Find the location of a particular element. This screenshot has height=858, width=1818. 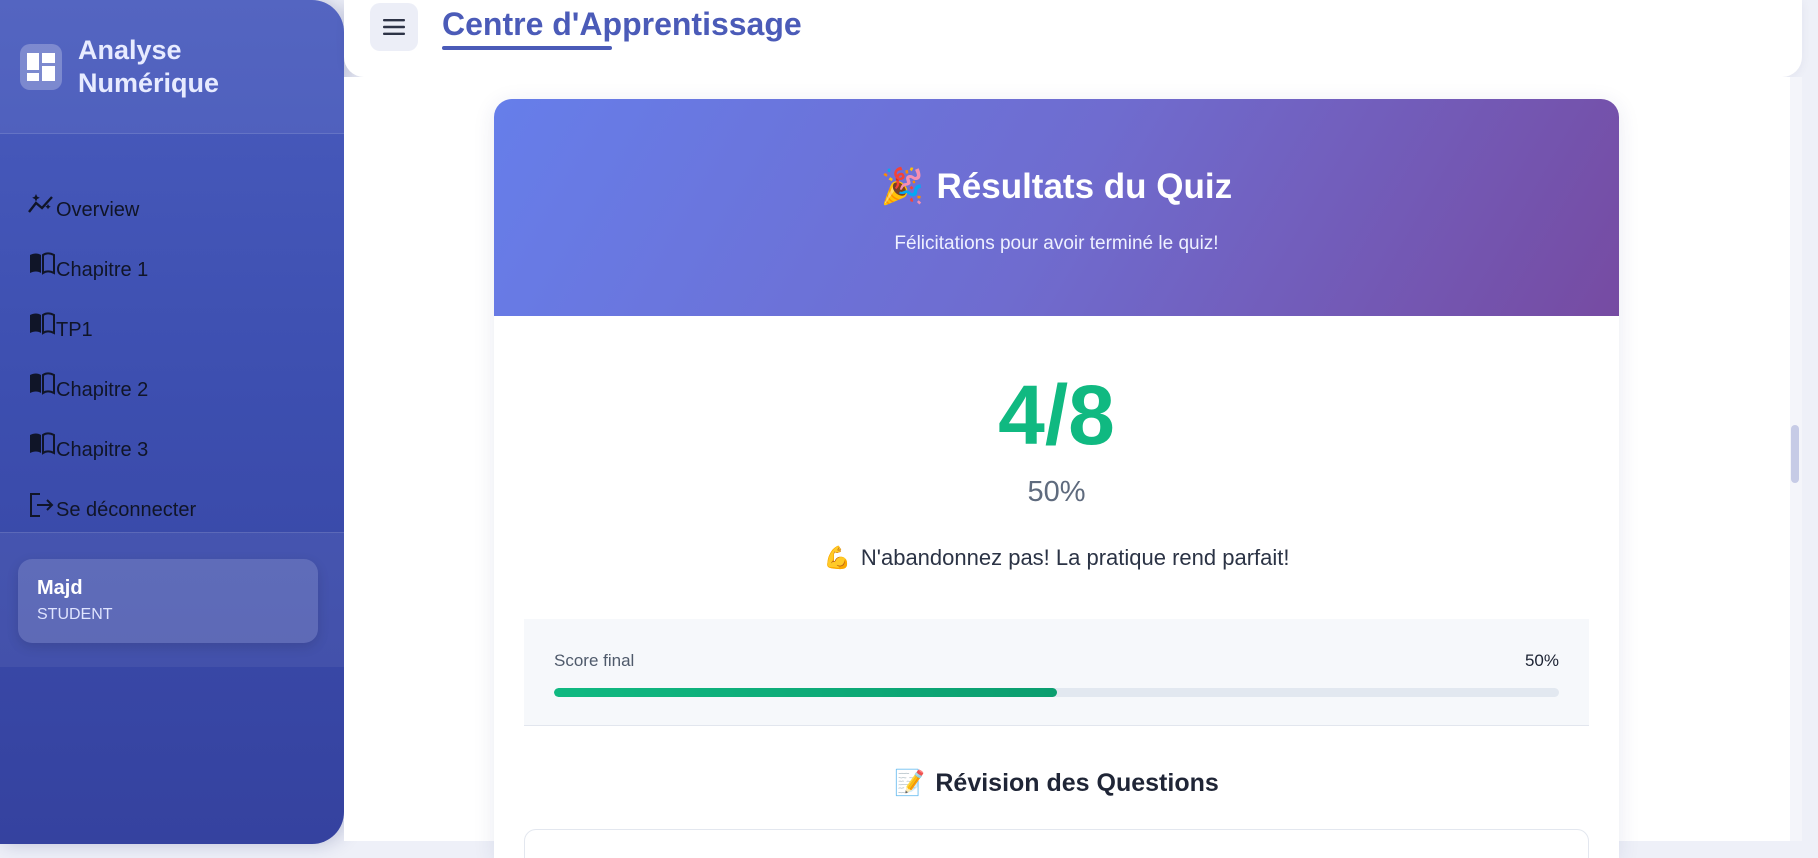

sidebar-item-label: TP1 is located at coordinates (74, 330).